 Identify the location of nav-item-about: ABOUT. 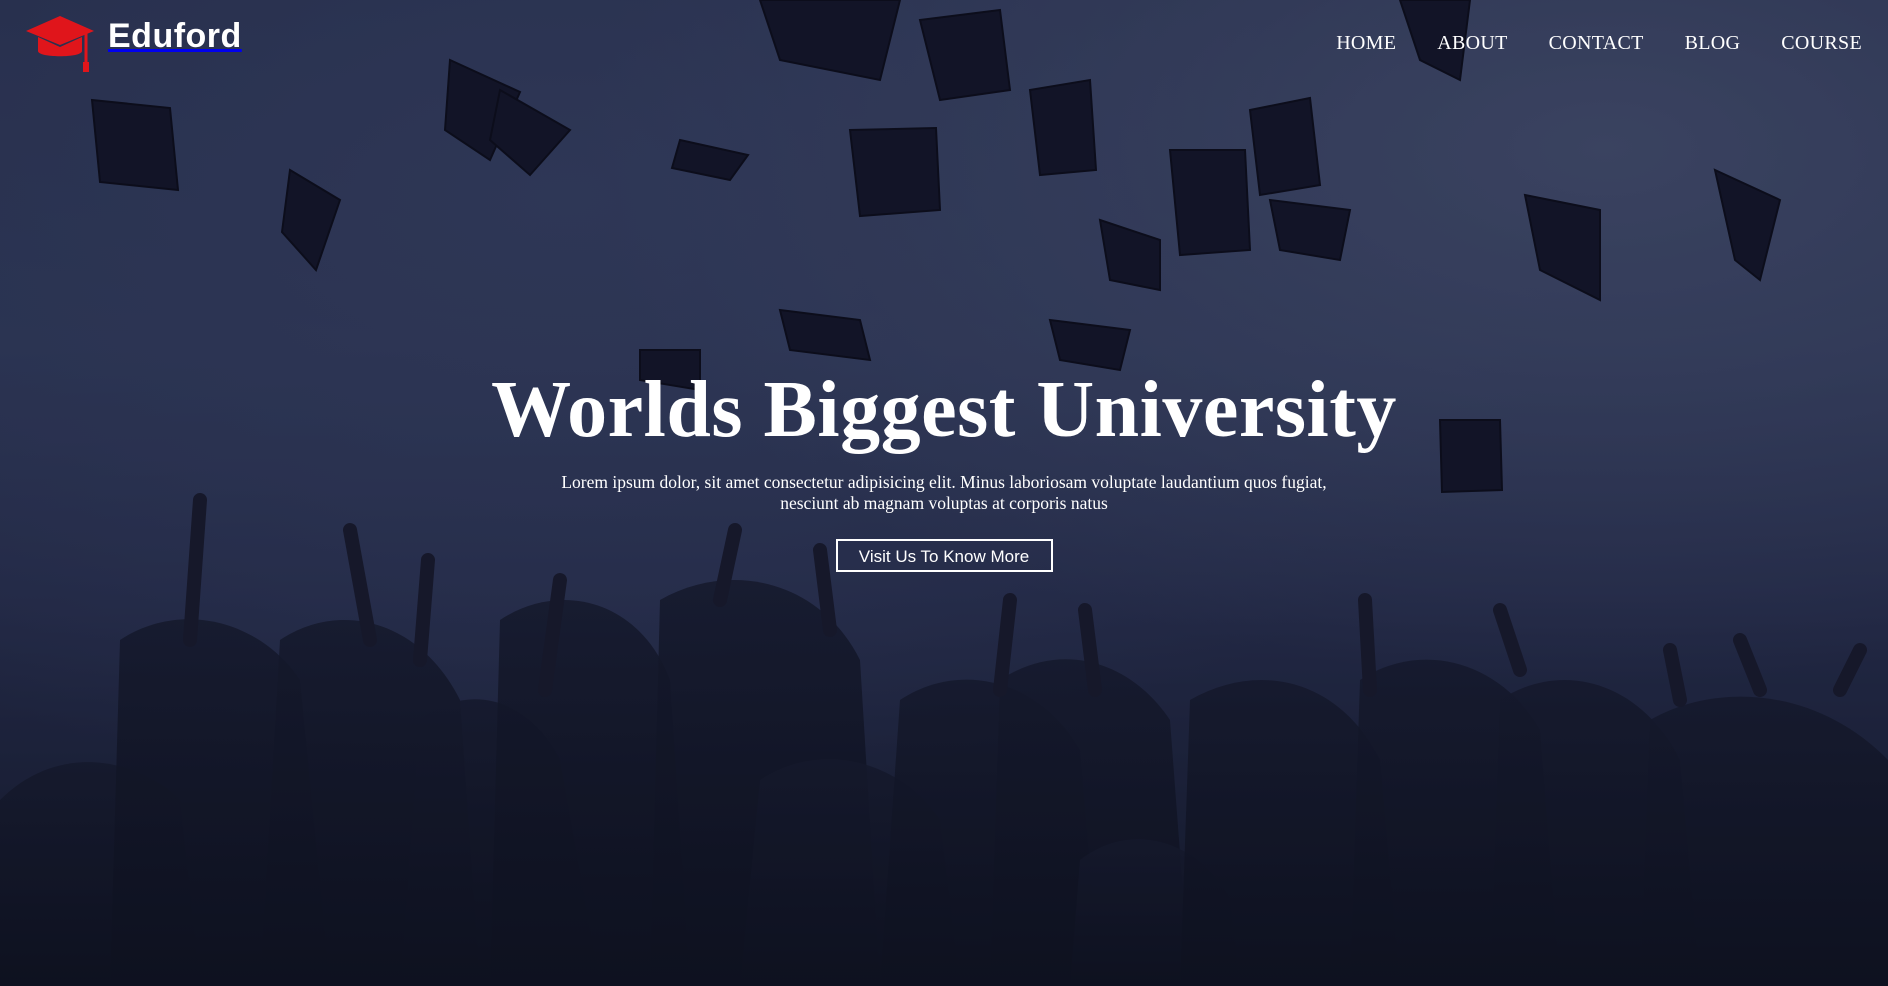
(1472, 43).